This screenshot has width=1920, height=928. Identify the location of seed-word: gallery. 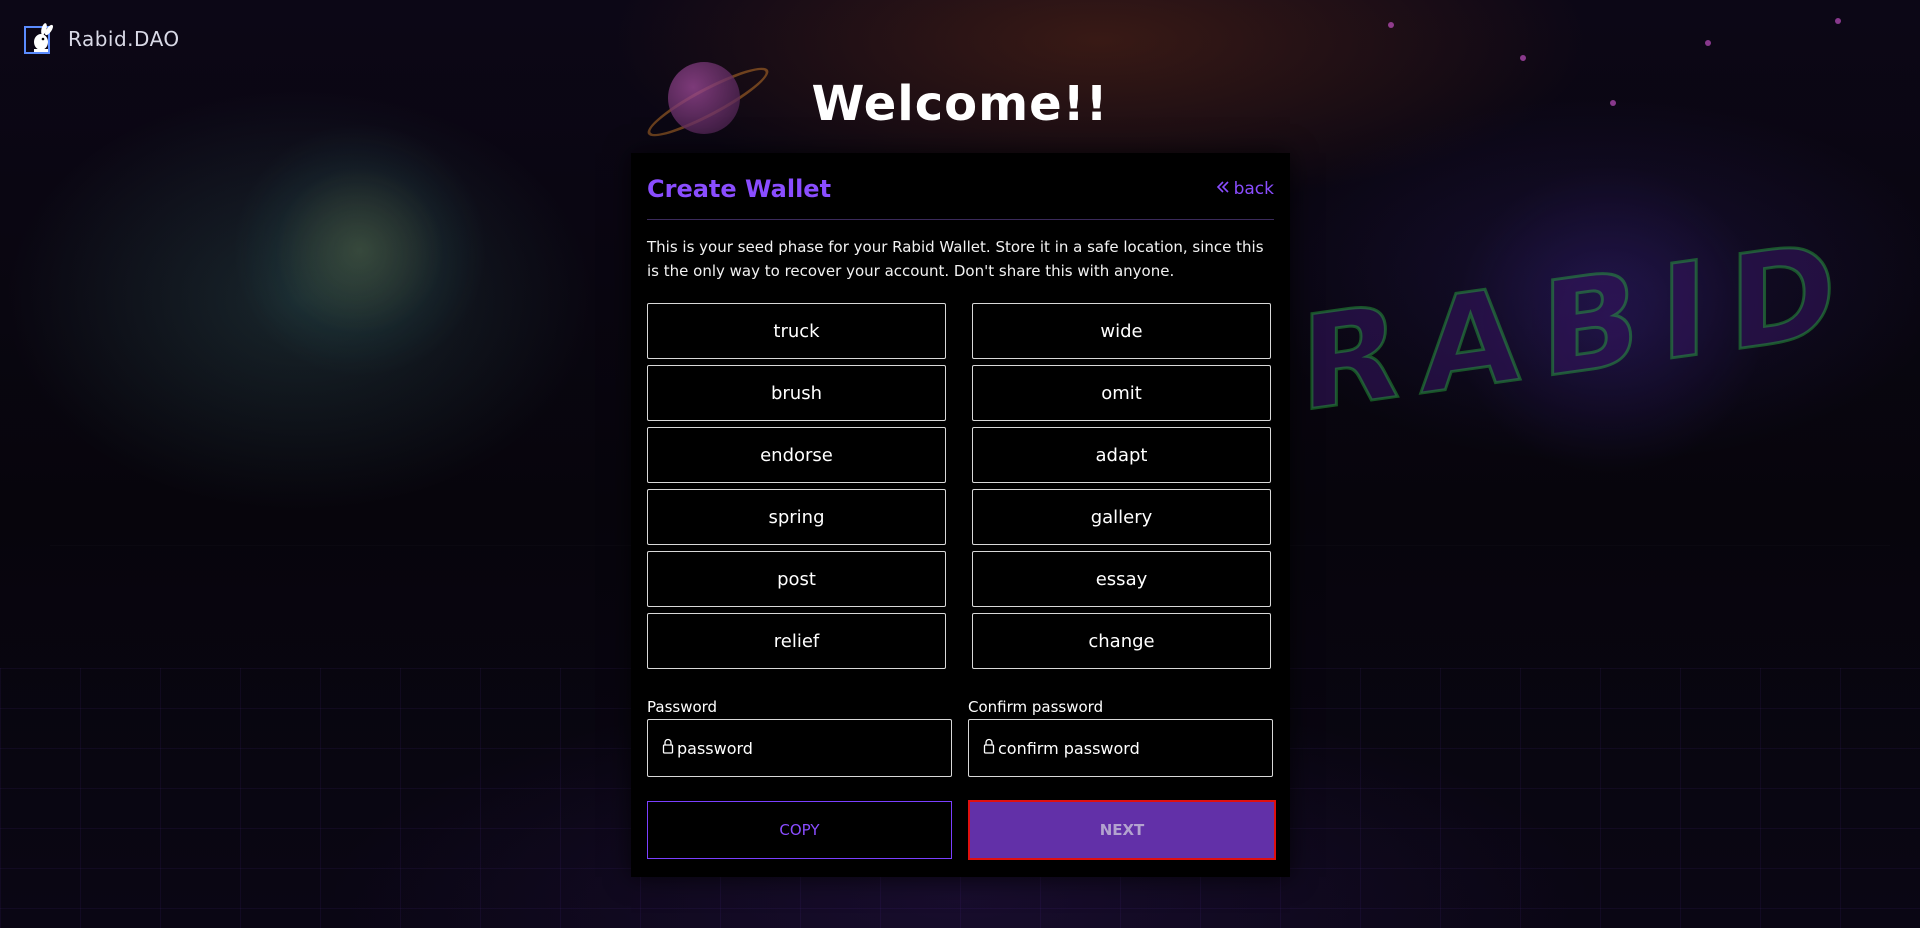
(1121, 517).